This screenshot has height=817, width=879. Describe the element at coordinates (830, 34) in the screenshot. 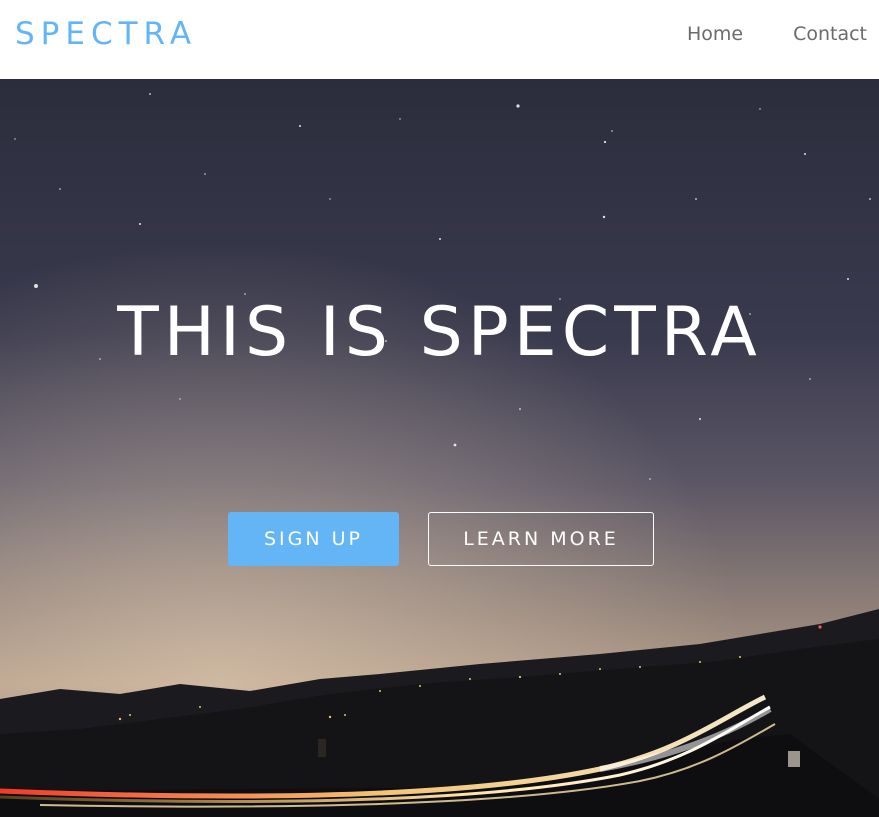

I see `nav-link-contact: Contact` at that location.